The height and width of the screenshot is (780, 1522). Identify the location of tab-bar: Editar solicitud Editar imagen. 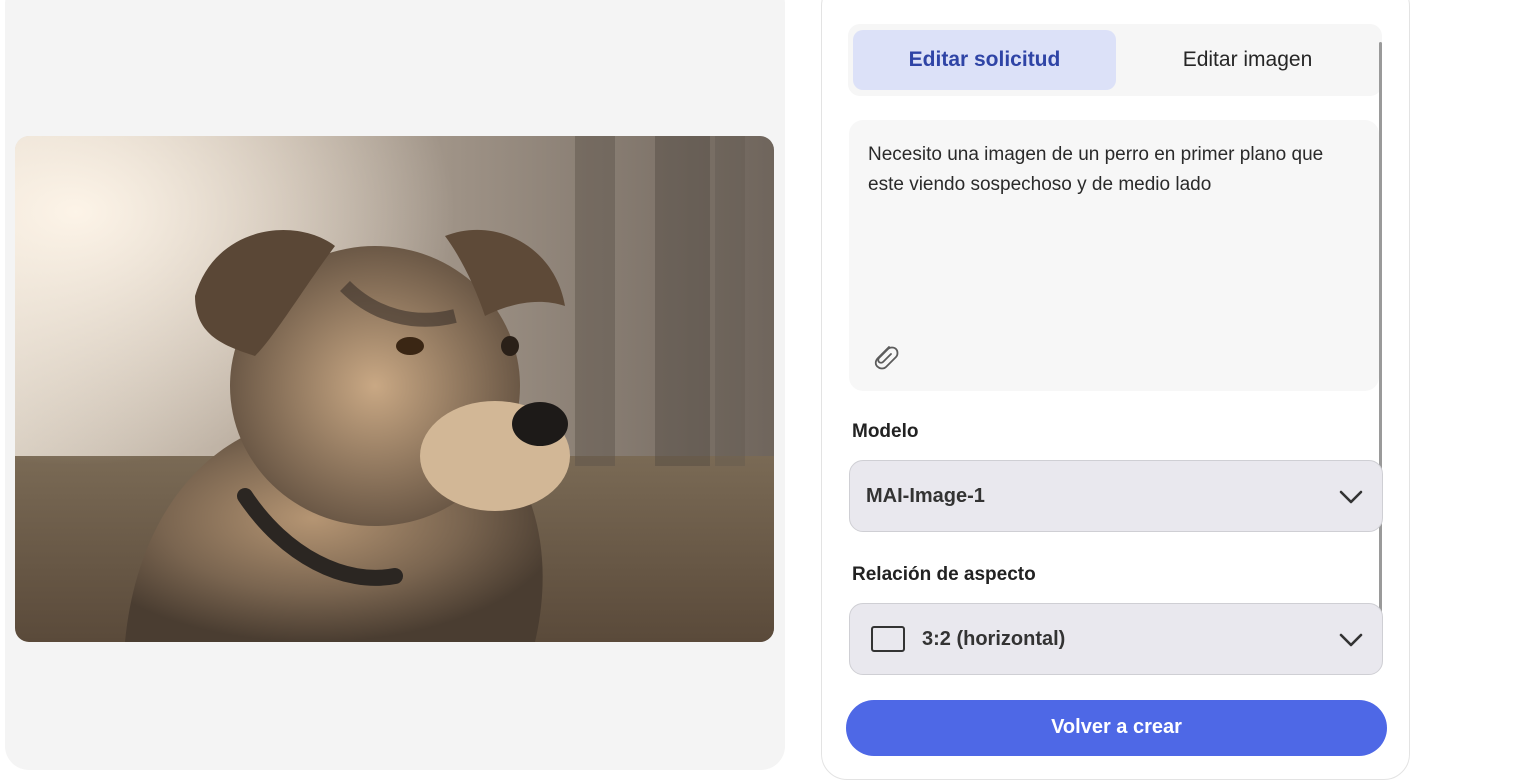
(1115, 60).